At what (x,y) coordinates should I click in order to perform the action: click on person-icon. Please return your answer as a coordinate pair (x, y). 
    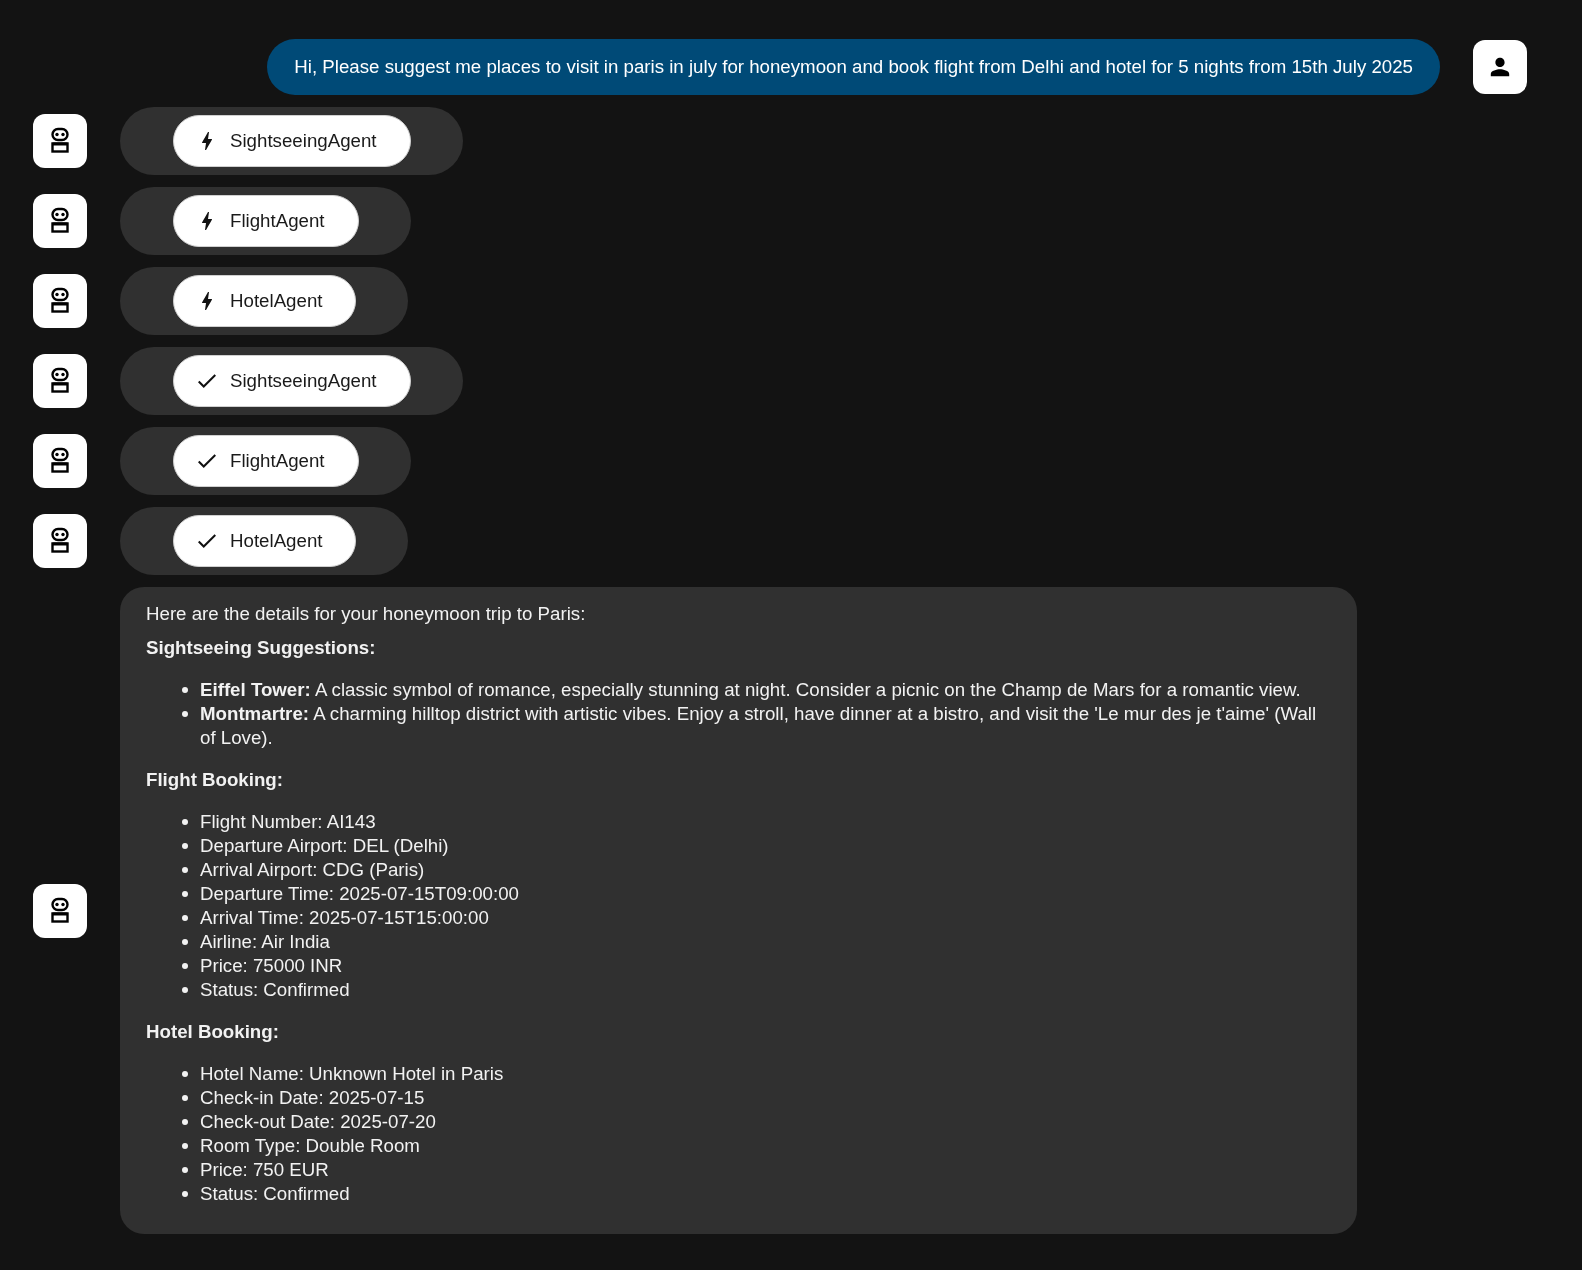
    Looking at the image, I should click on (1500, 67).